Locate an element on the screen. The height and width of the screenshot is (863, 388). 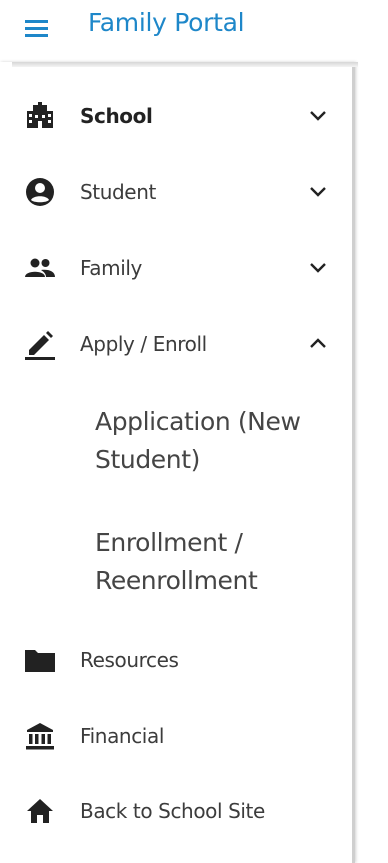
nav-label-school: School is located at coordinates (116, 116).